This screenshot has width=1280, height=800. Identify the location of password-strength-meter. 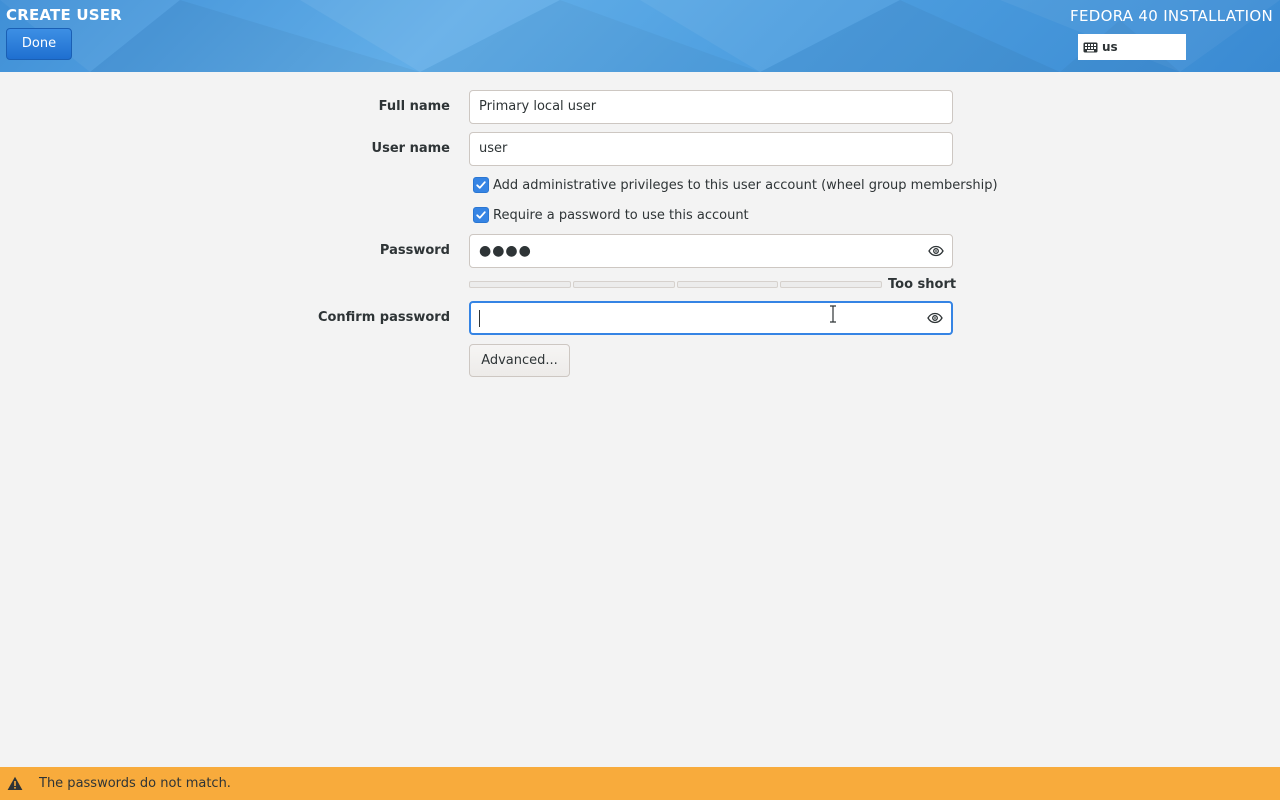
(675, 284).